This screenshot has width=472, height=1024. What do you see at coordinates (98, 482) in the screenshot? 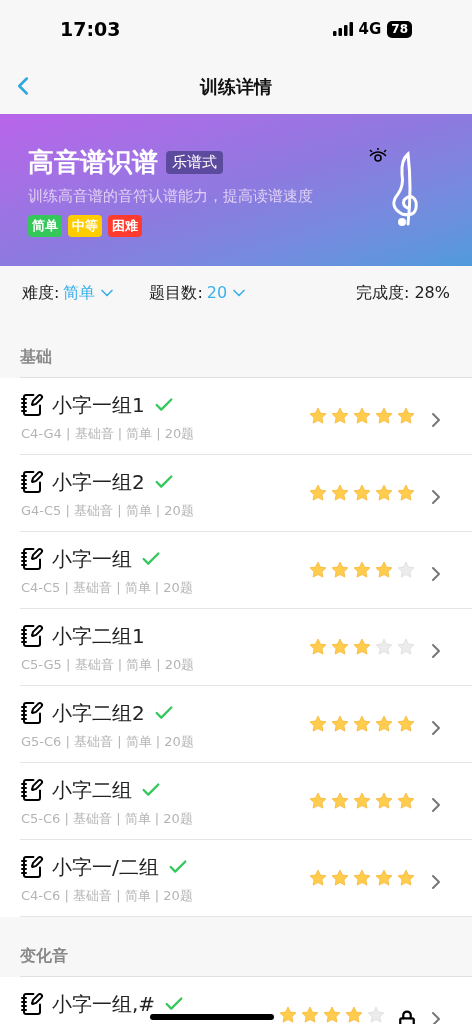
I see `exercise-title: 小字一组2` at bounding box center [98, 482].